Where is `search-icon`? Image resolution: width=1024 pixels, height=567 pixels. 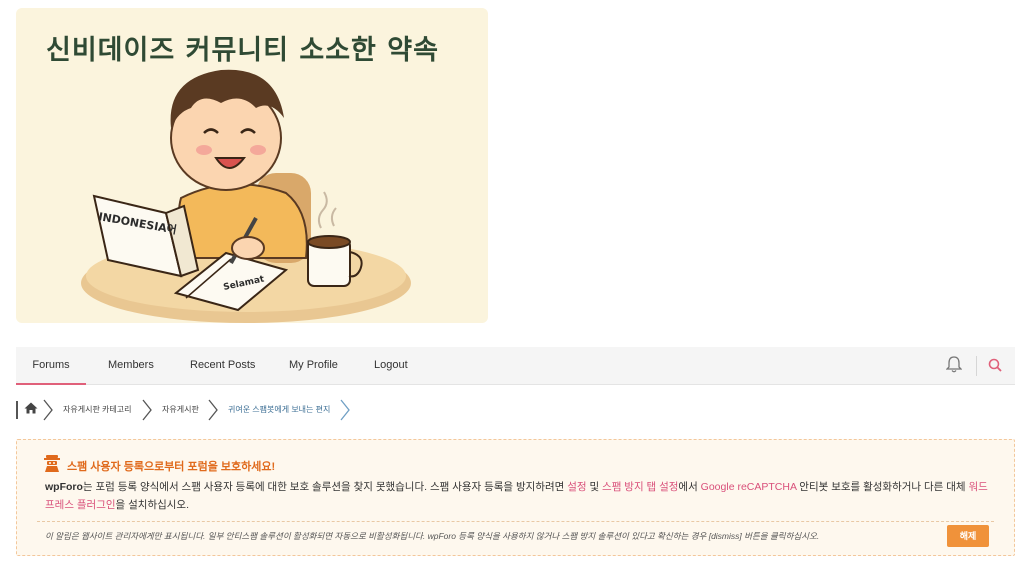 search-icon is located at coordinates (995, 367).